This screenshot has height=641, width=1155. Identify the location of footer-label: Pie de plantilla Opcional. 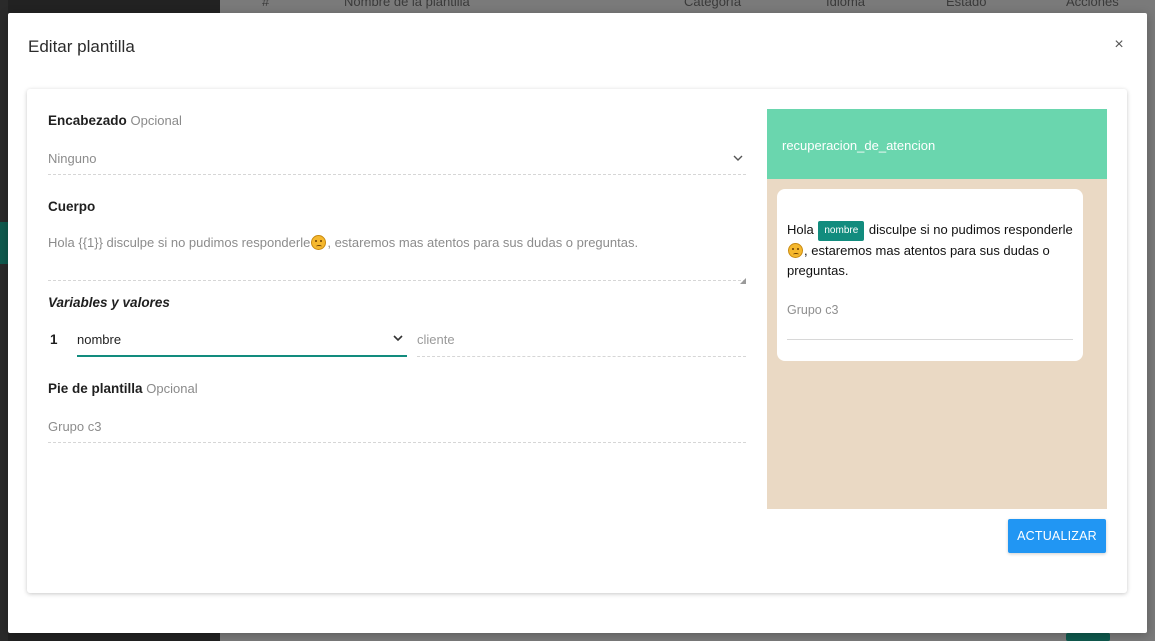
(123, 388).